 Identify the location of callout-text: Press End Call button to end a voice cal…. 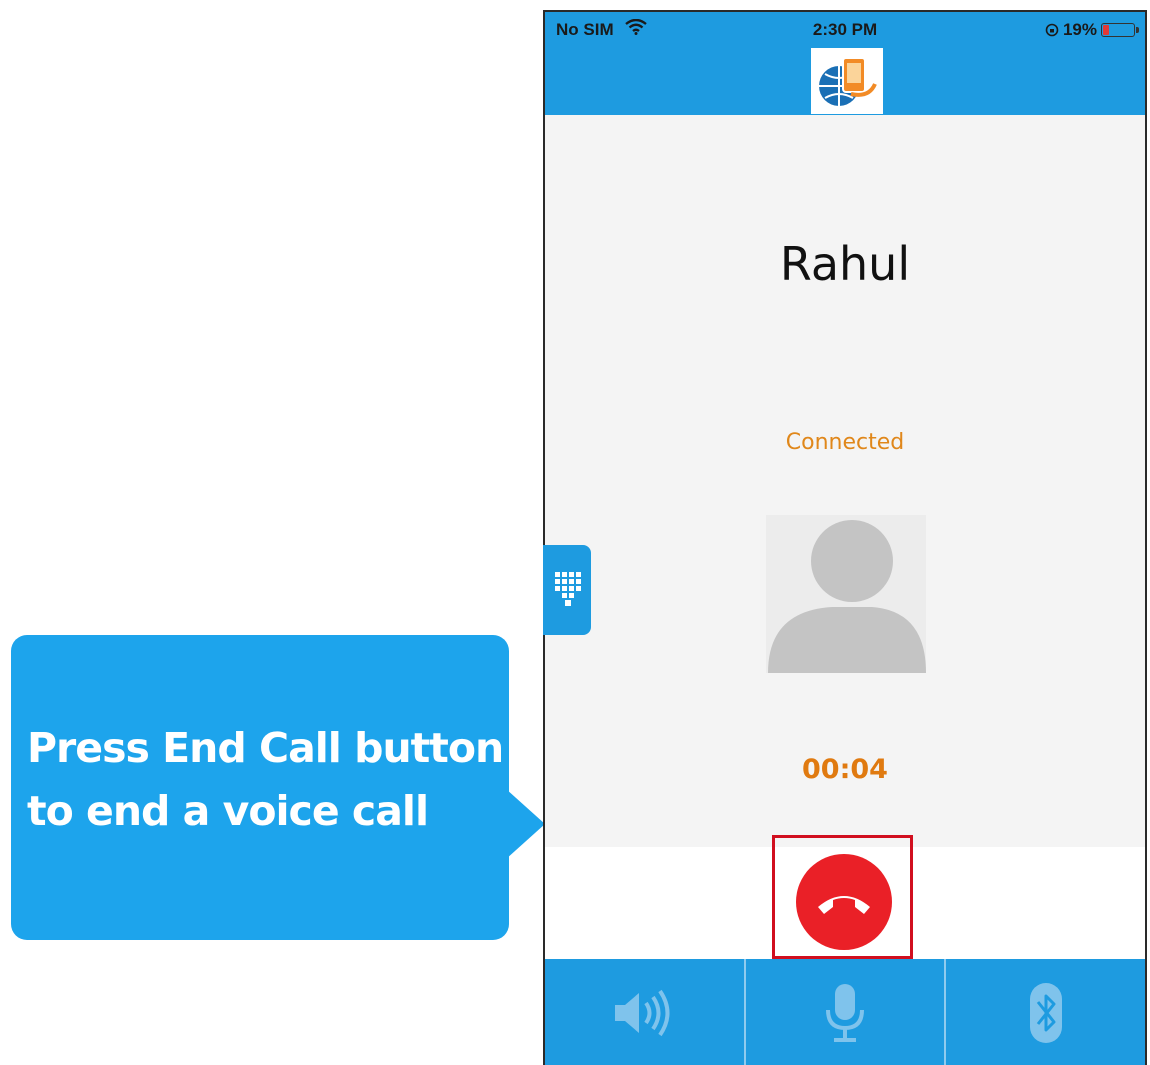
(267, 780).